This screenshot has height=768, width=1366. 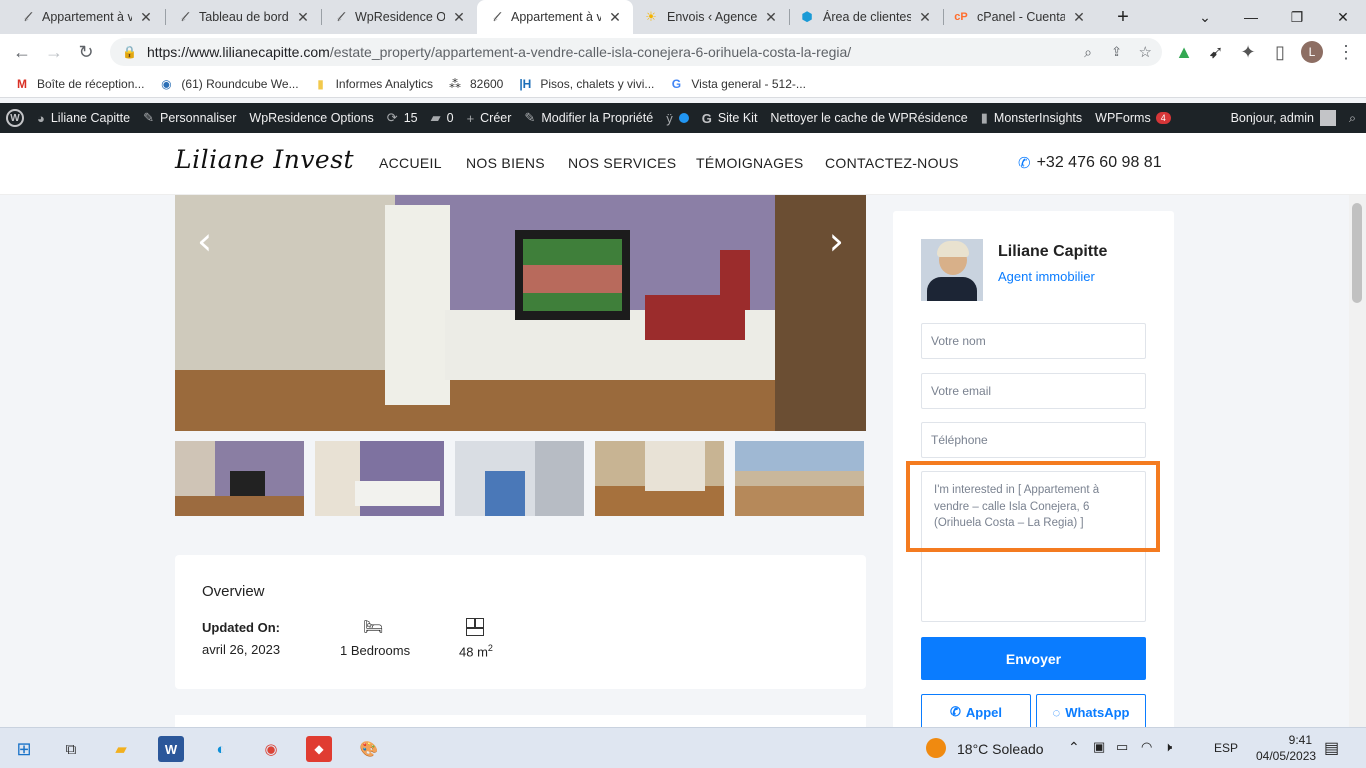 What do you see at coordinates (1033, 658) in the screenshot?
I see `send-button: Envoyer` at bounding box center [1033, 658].